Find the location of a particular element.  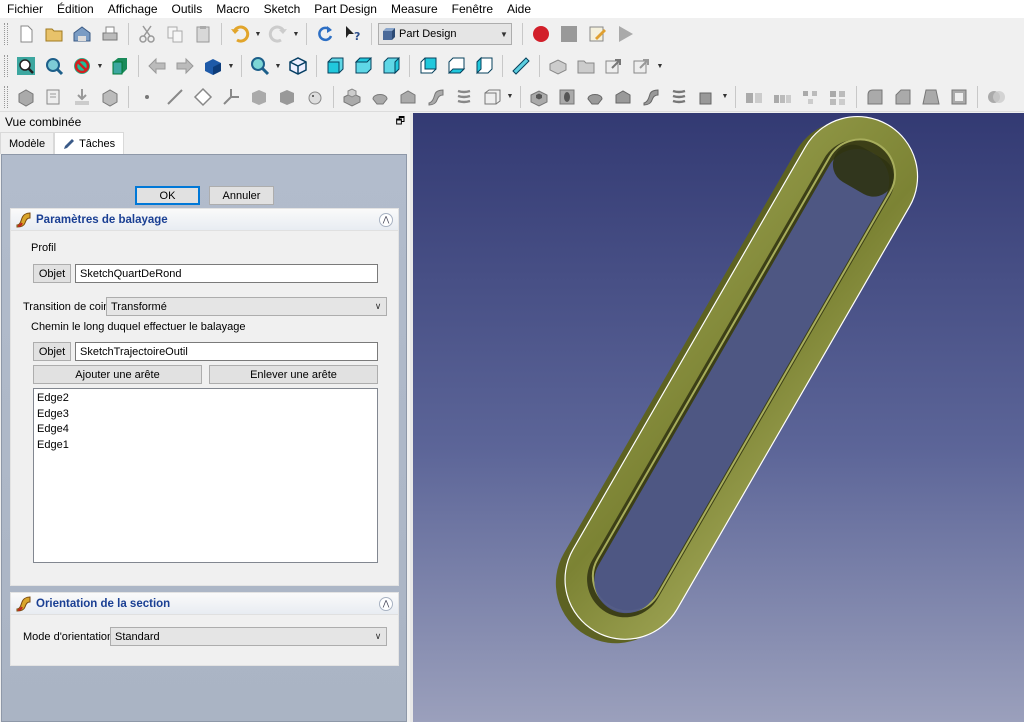

fit-selection-button is located at coordinates (54, 66).